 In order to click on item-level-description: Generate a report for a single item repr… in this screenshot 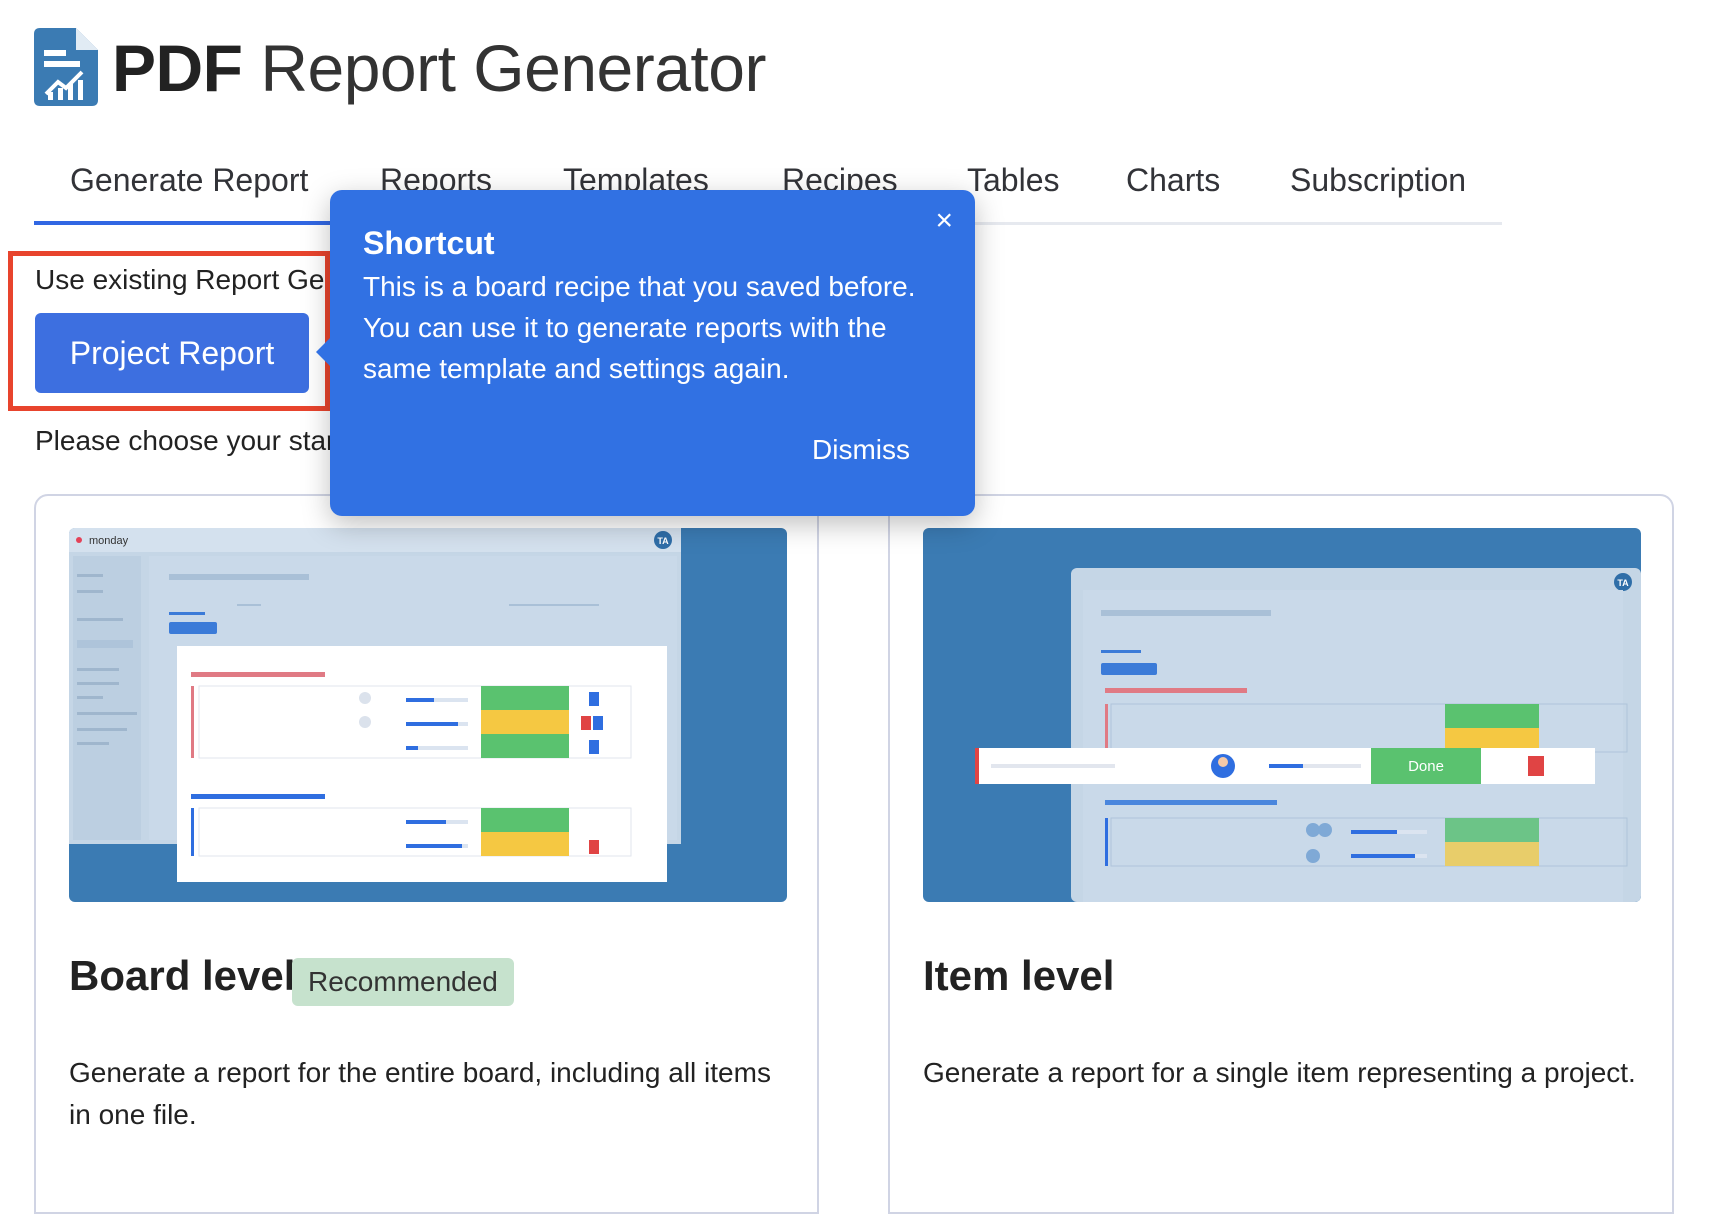, I will do `click(1279, 1072)`.